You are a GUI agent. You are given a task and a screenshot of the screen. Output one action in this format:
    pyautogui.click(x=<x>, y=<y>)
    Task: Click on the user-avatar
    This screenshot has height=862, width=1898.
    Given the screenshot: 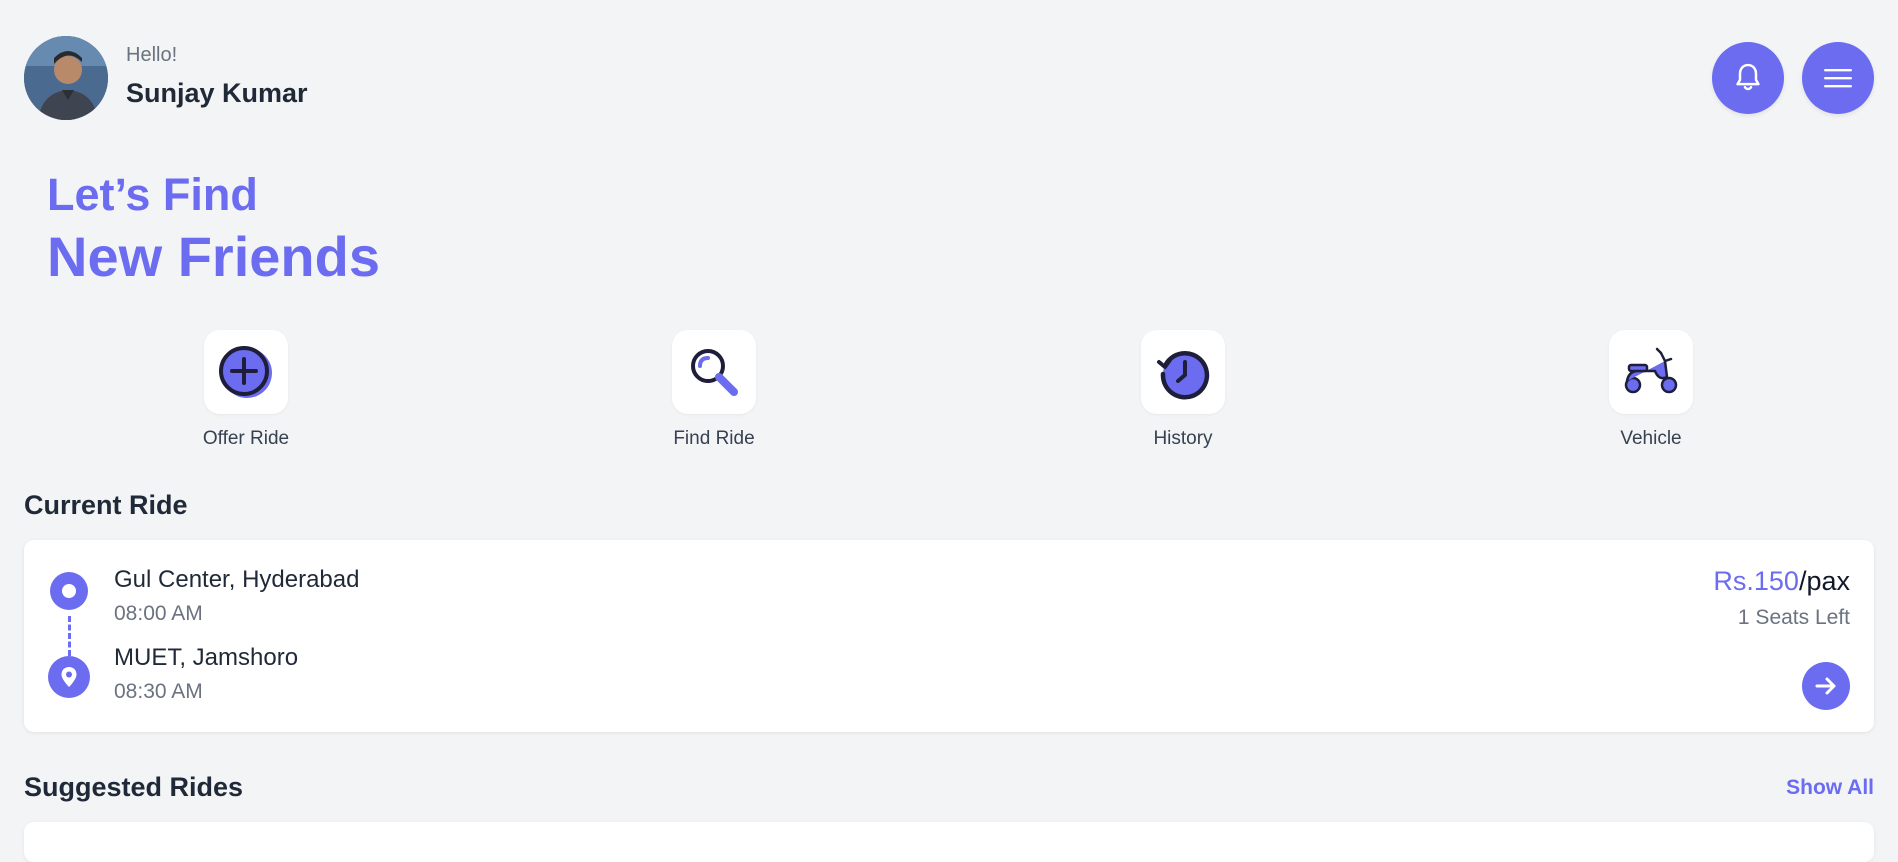 What is the action you would take?
    pyautogui.click(x=66, y=78)
    